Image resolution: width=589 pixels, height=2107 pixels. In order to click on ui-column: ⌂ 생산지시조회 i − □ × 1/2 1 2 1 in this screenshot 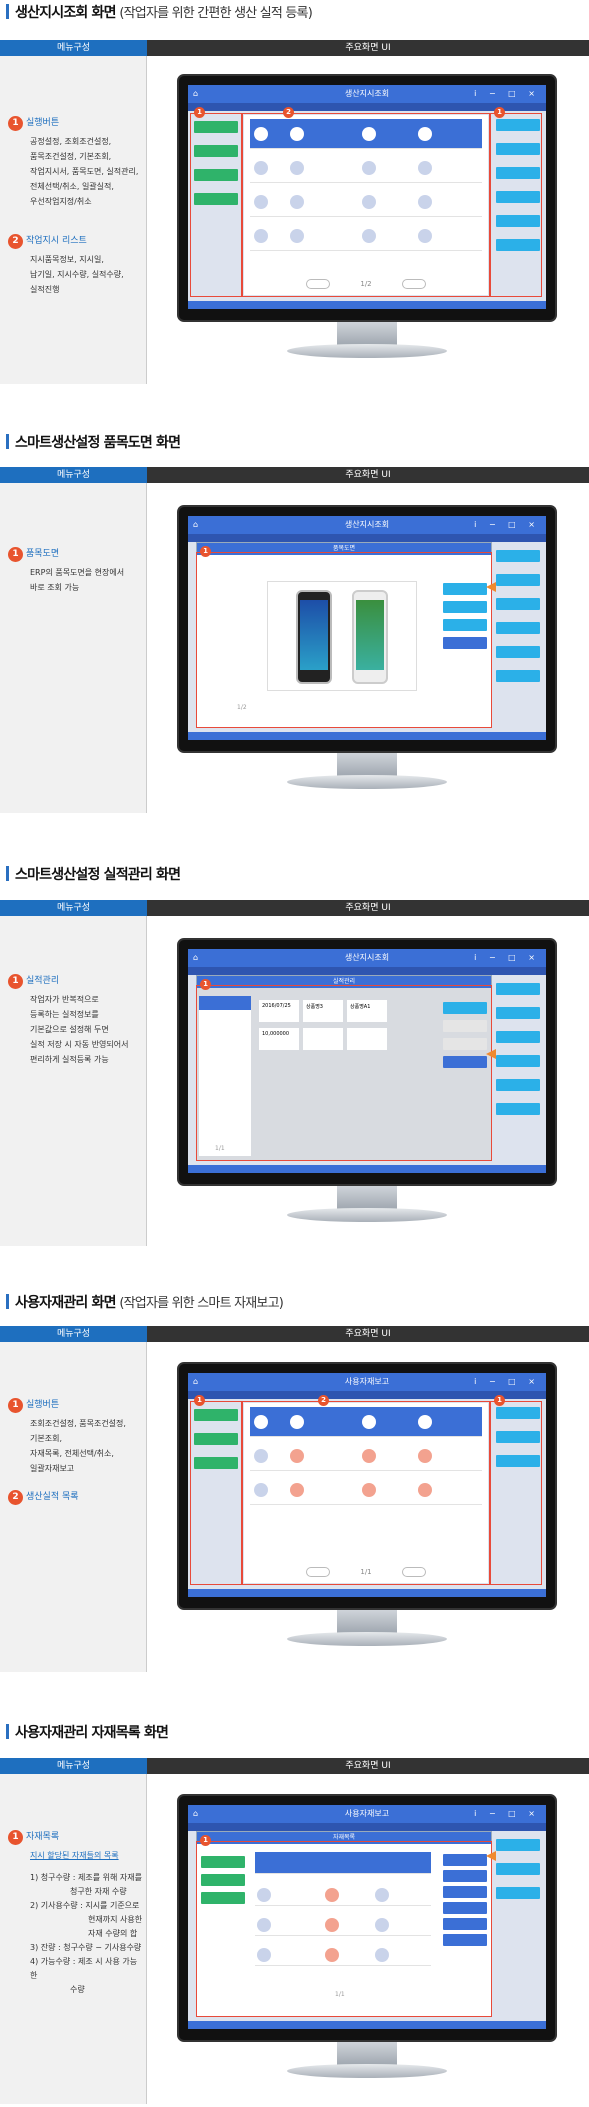, I will do `click(368, 220)`.